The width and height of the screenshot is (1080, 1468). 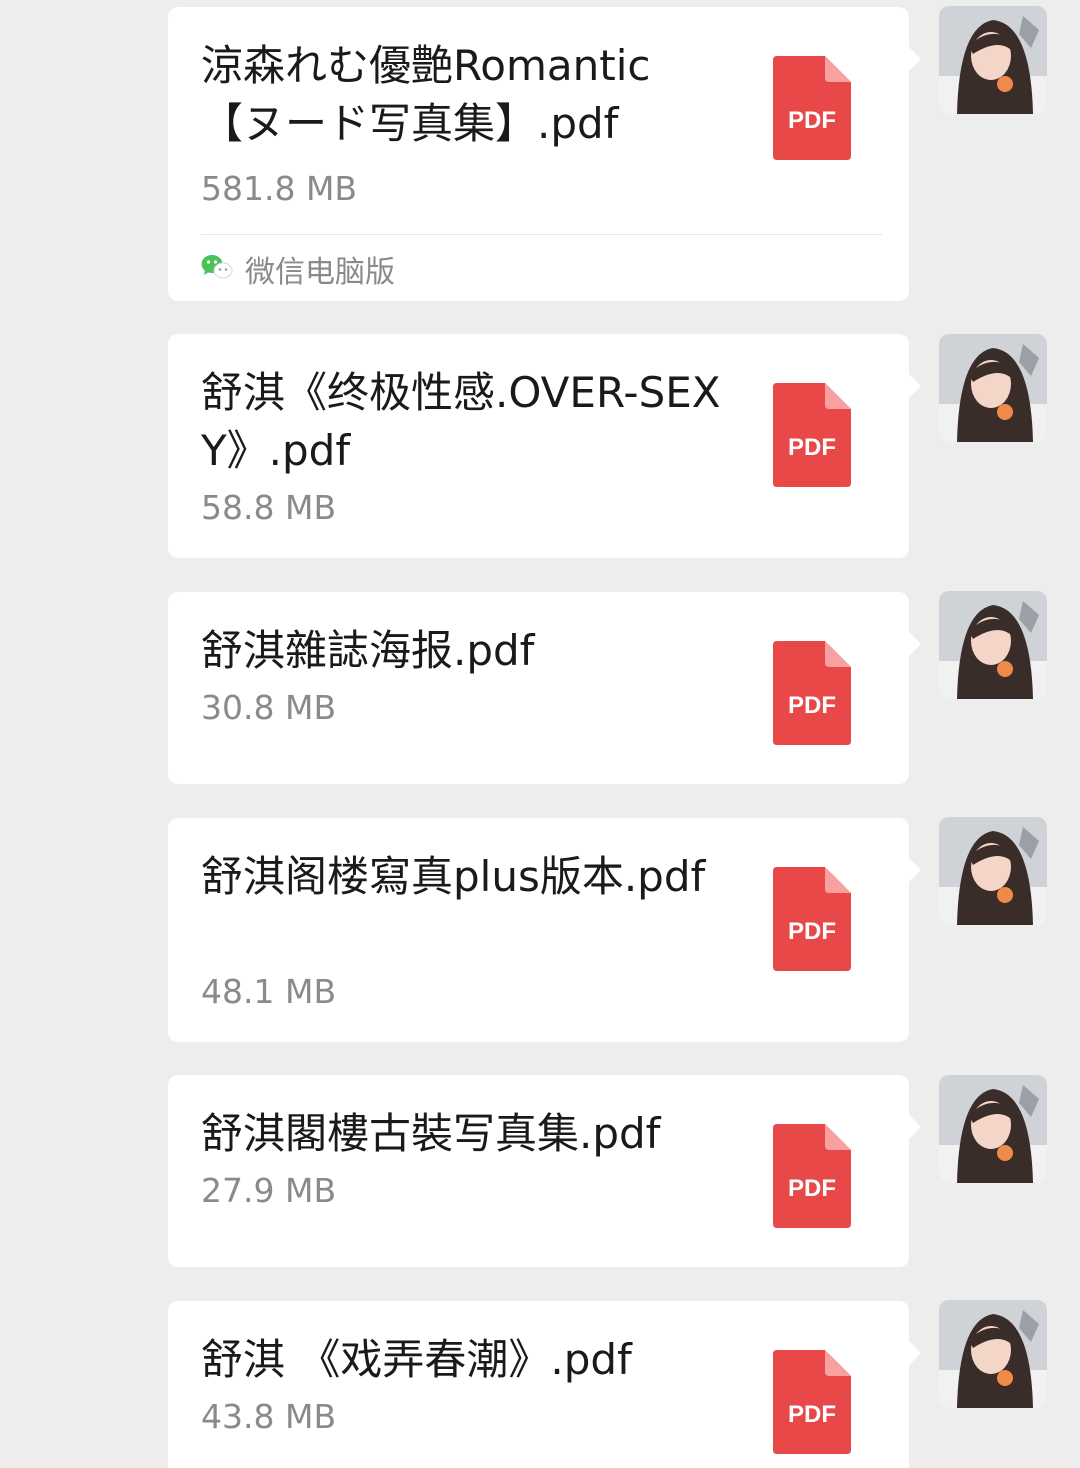 What do you see at coordinates (544, 930) in the screenshot?
I see `file-message-bubble: 舒淇阁楼寫真plus版本.pdf 48.1 MB PDF` at bounding box center [544, 930].